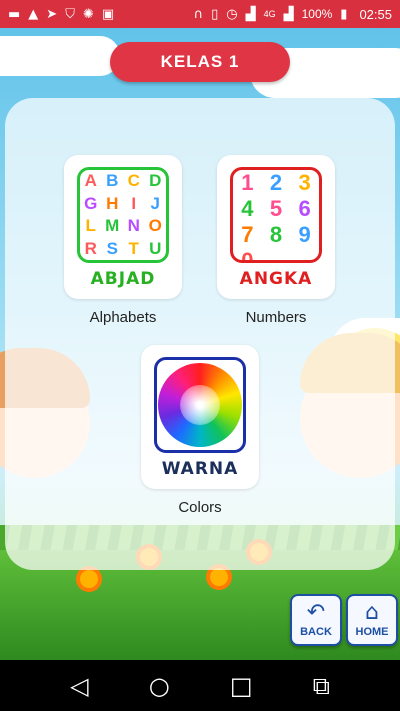 This screenshot has width=400, height=711. What do you see at coordinates (112, 248) in the screenshot?
I see `letter-block: S` at bounding box center [112, 248].